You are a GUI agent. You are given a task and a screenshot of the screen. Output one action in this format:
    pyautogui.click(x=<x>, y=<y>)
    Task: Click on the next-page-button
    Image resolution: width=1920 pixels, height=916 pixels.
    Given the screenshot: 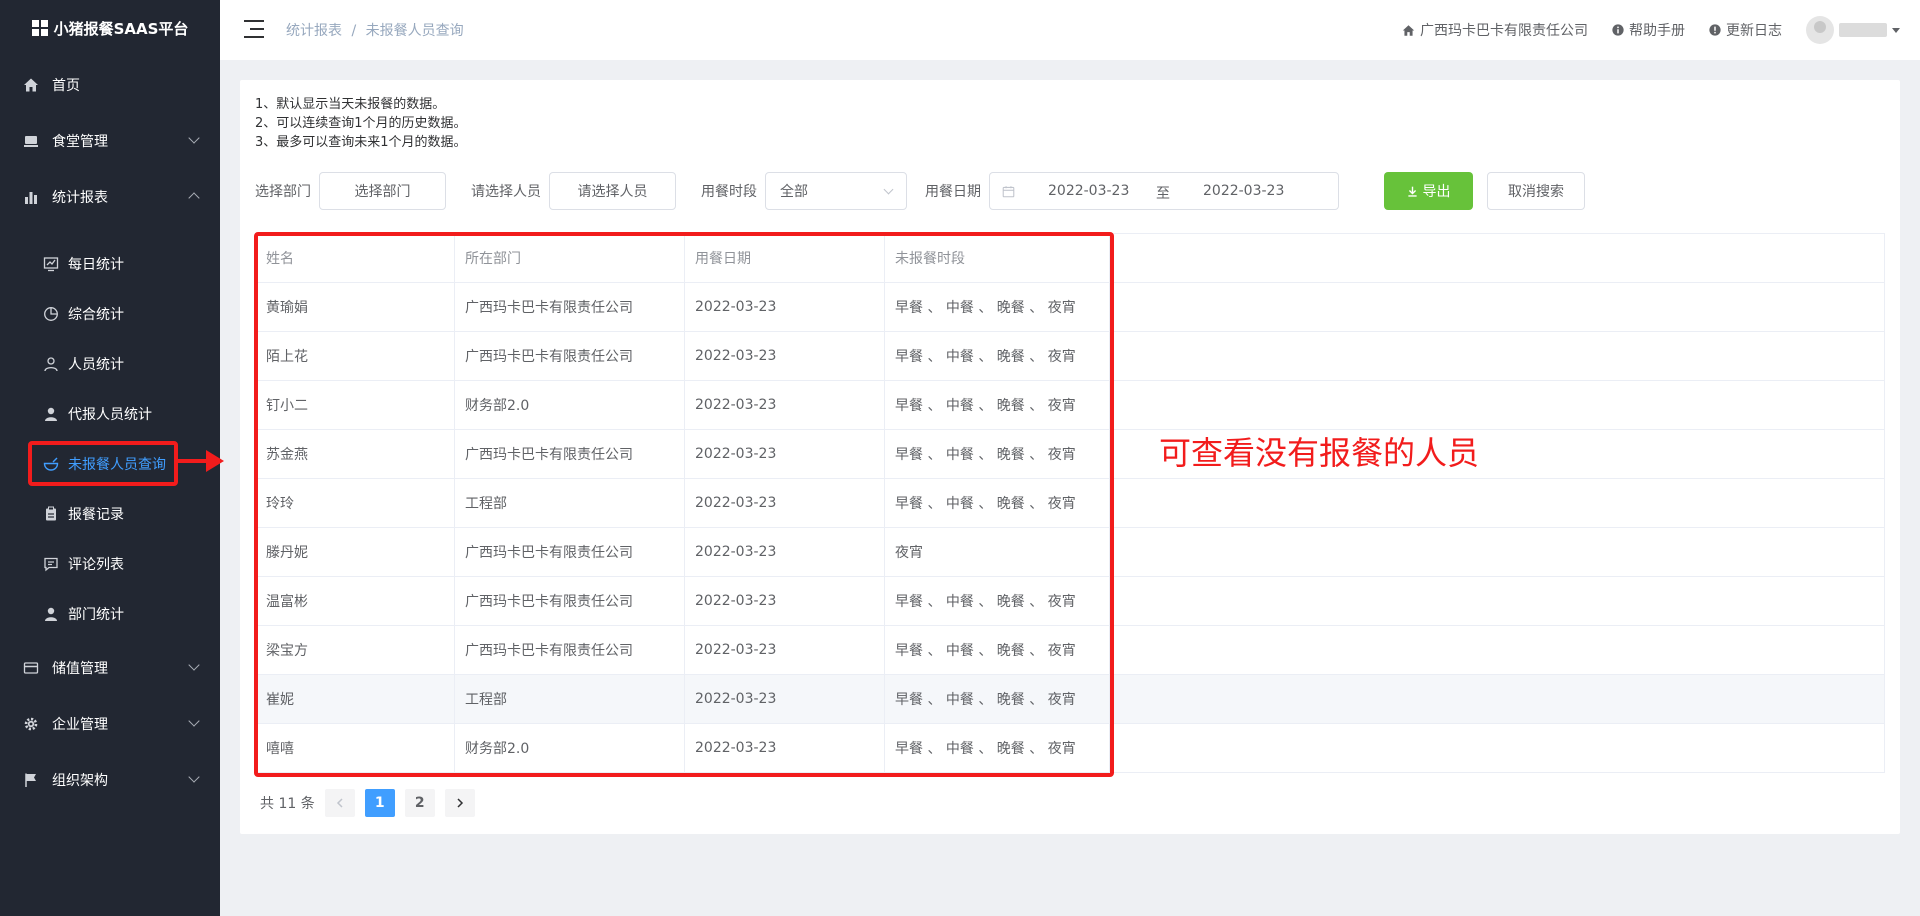 What is the action you would take?
    pyautogui.click(x=459, y=803)
    